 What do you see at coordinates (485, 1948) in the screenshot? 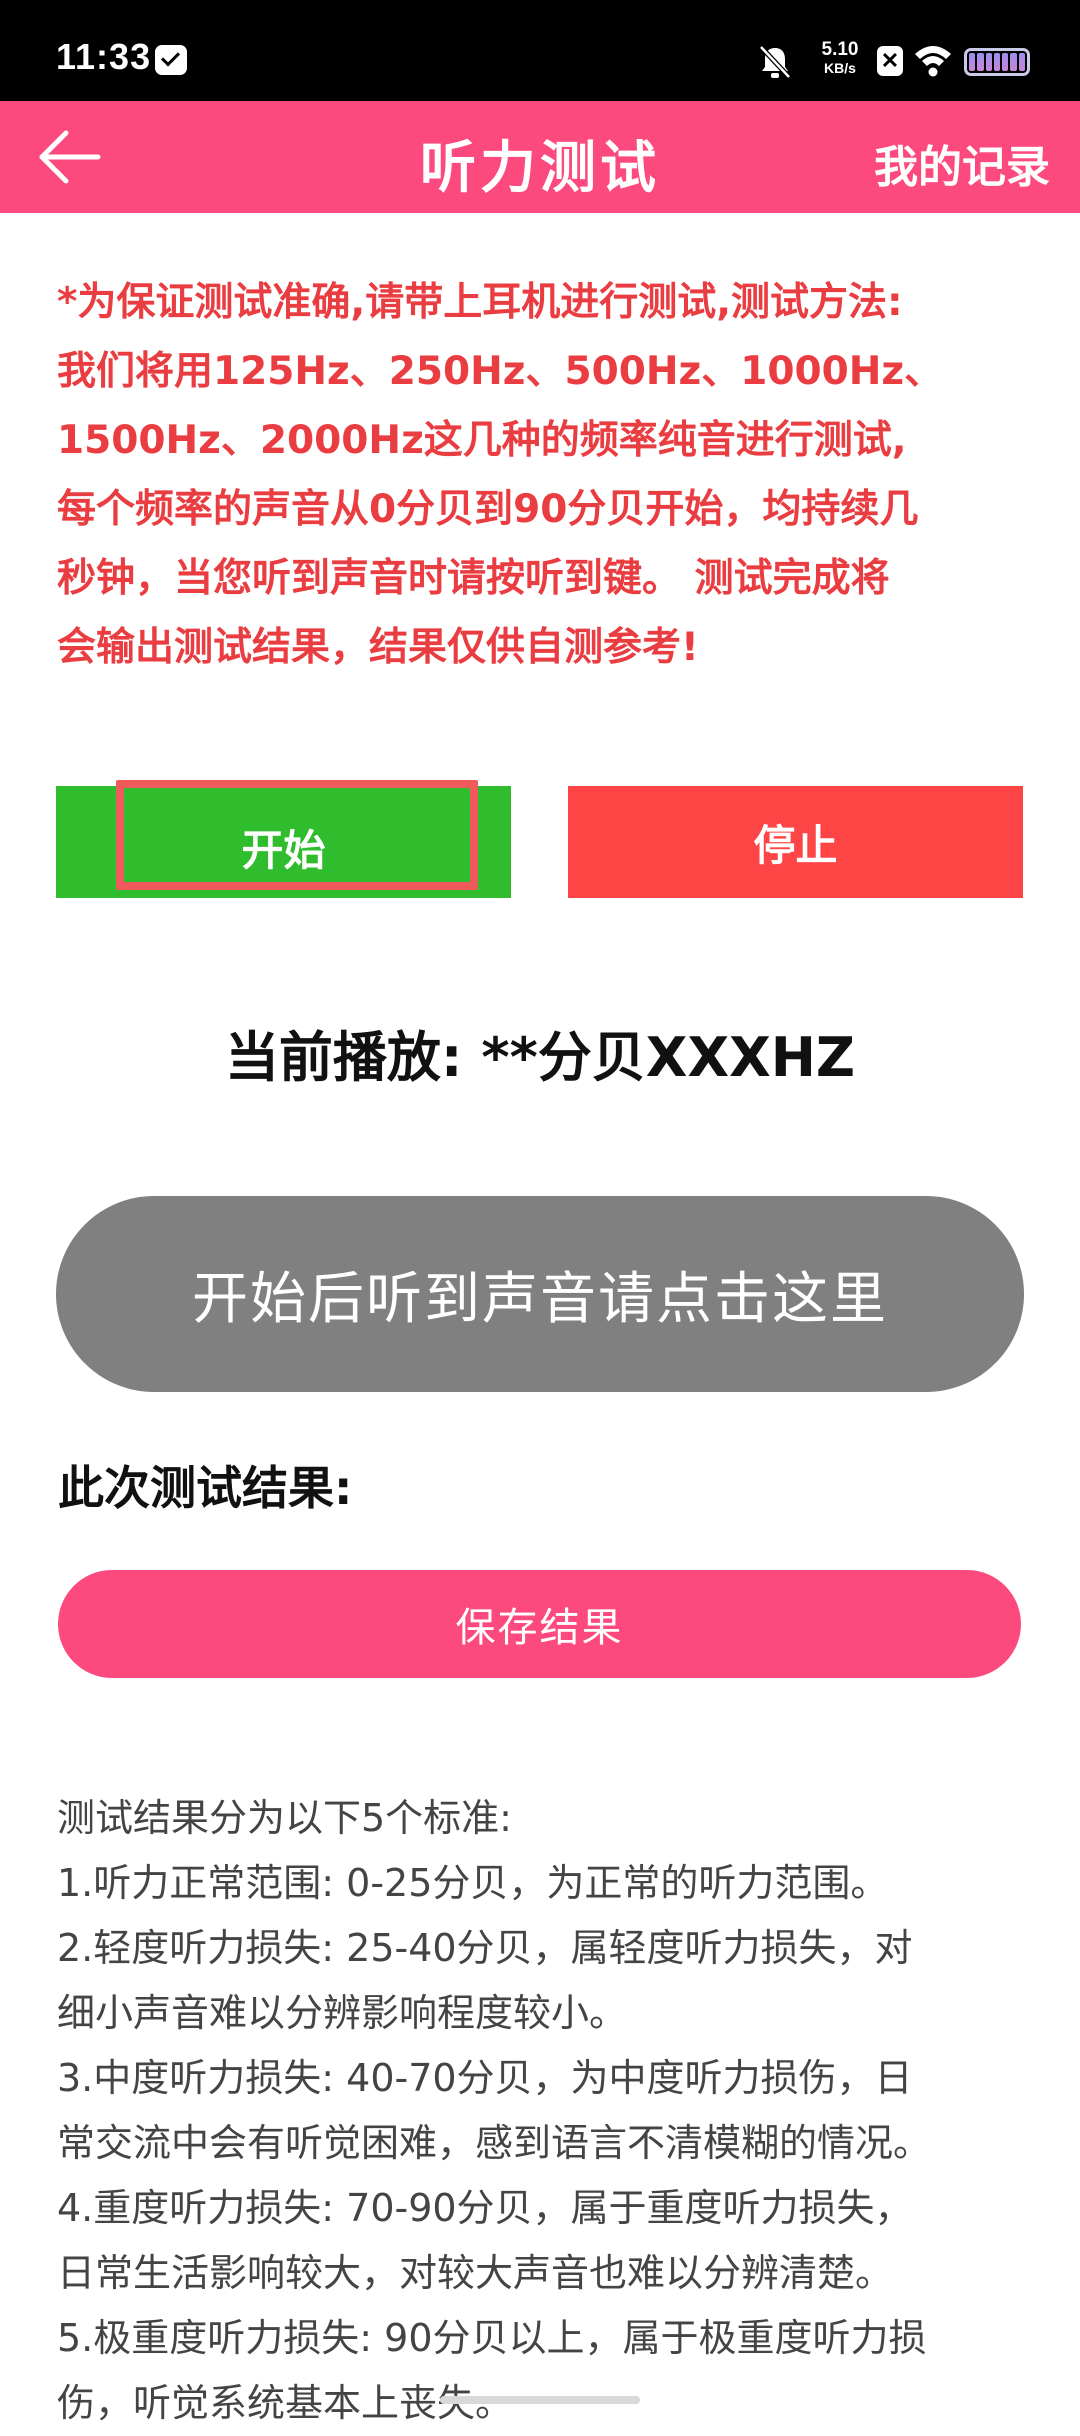
I see `standards-line: 2.轻度听力损失: 25-40分贝，属轻度听力损失，对` at bounding box center [485, 1948].